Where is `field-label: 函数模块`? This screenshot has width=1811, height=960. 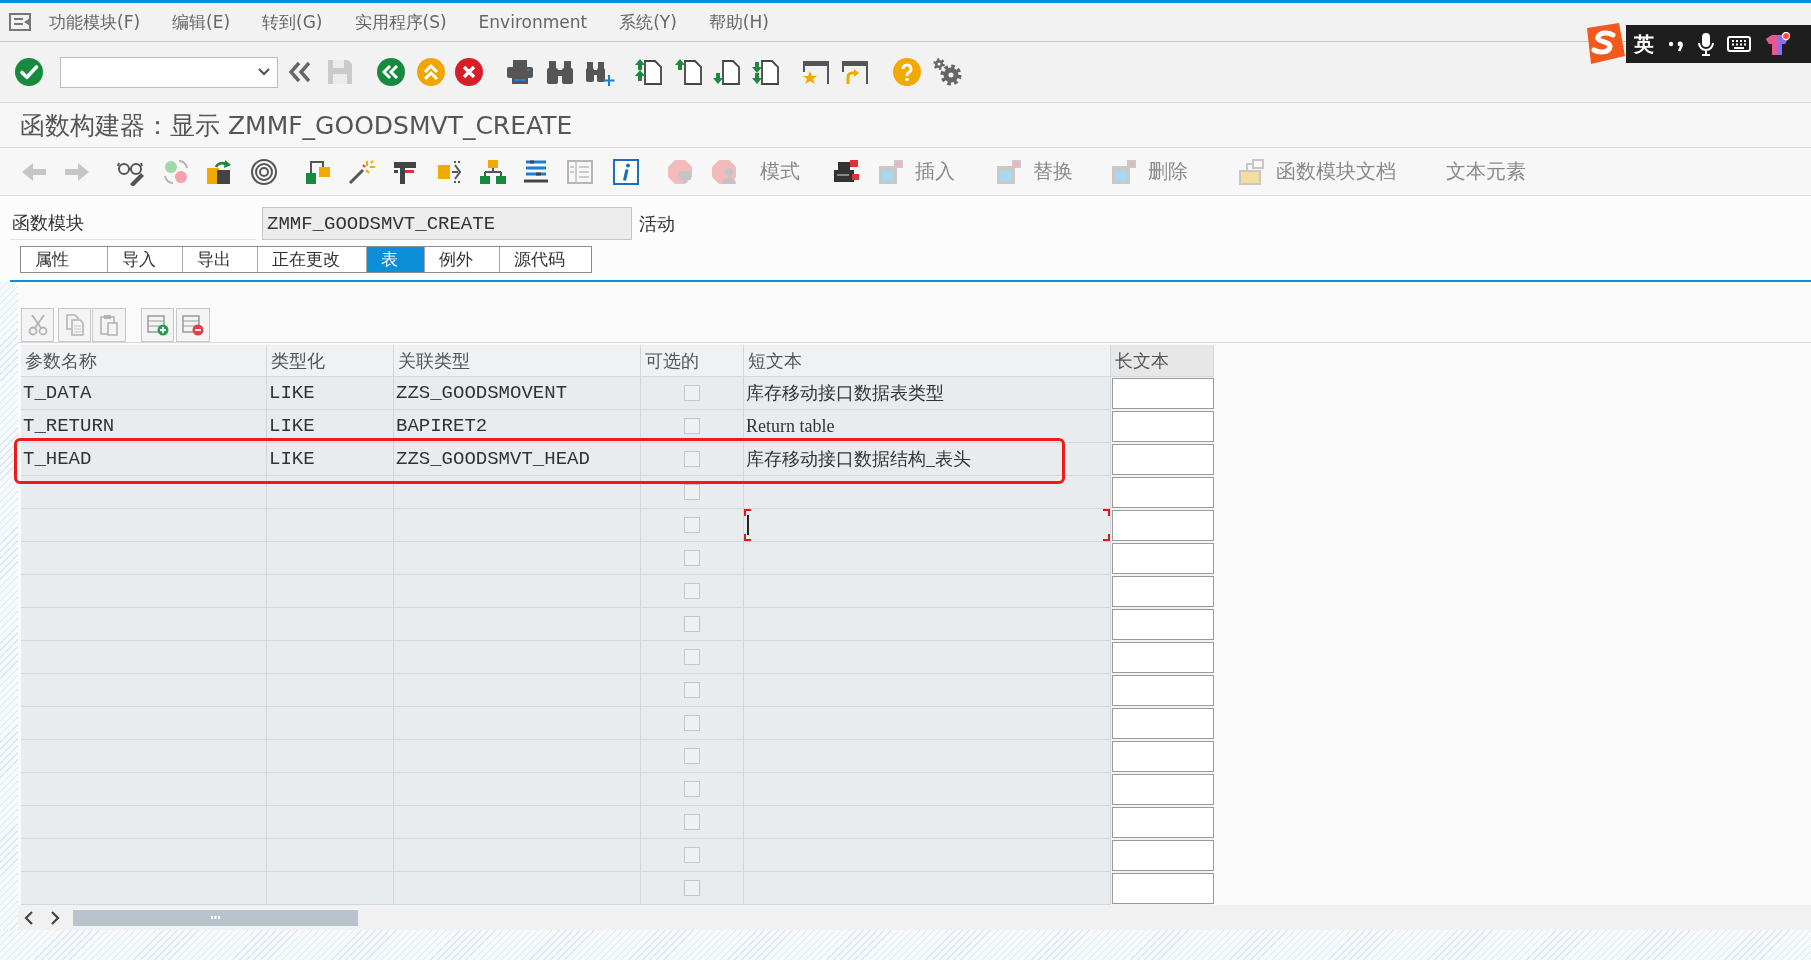
field-label: 函数模块 is located at coordinates (133, 223).